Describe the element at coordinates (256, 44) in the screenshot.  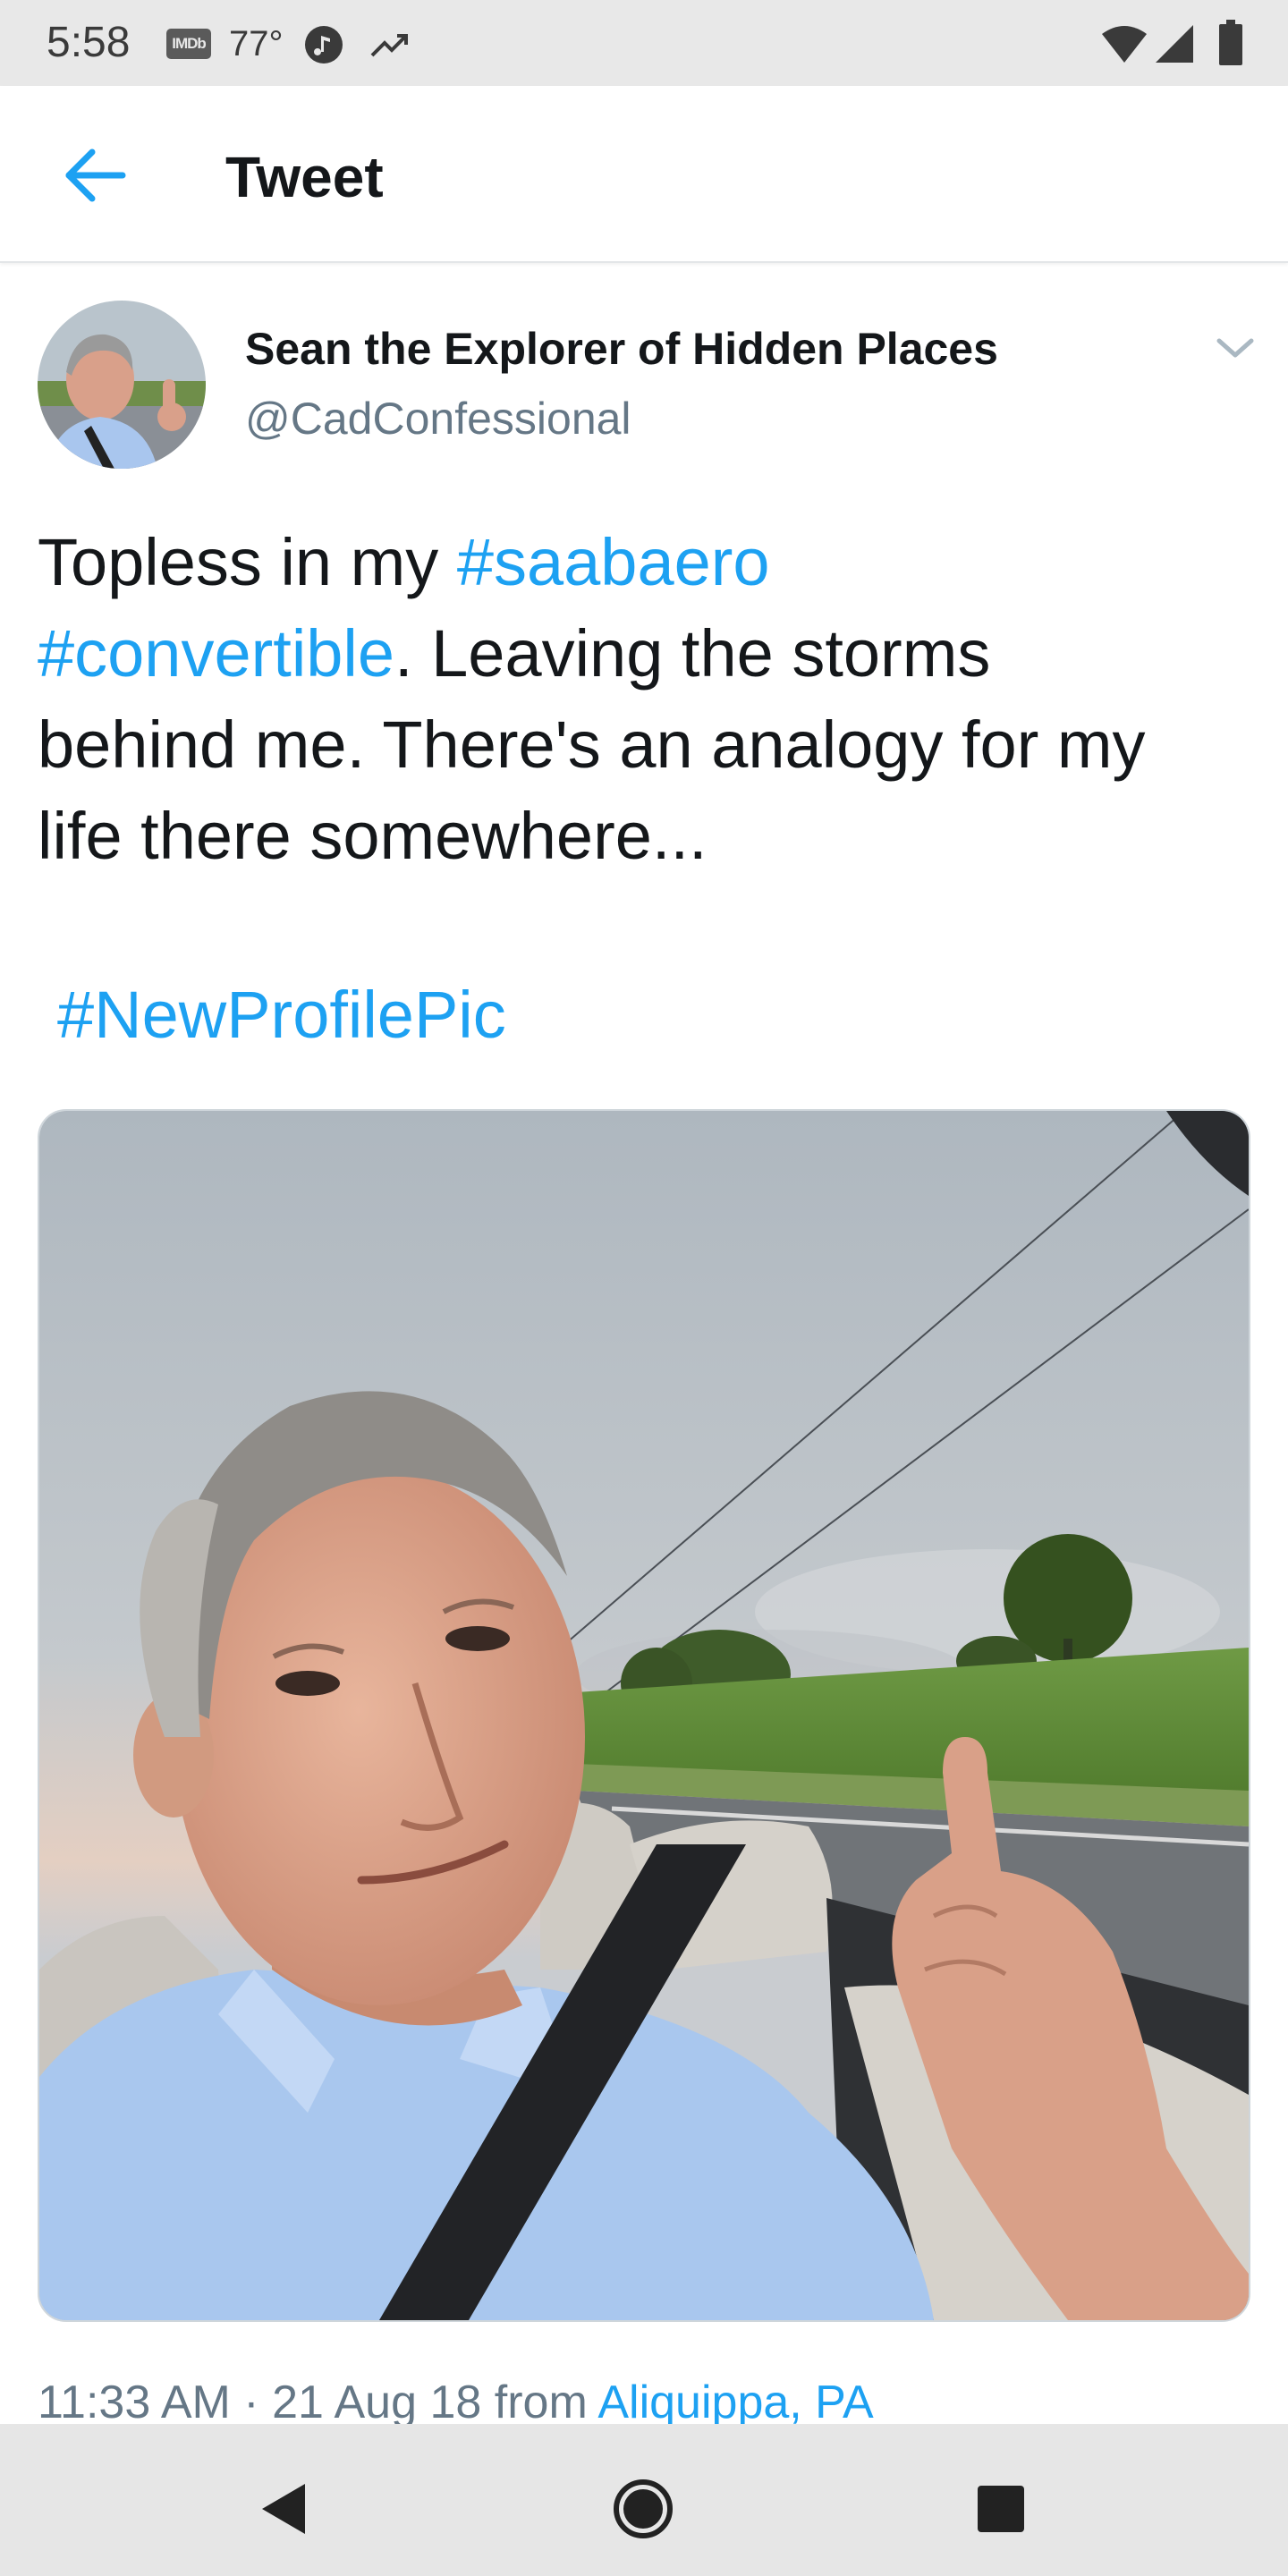
I see `status-temperature: 77°` at that location.